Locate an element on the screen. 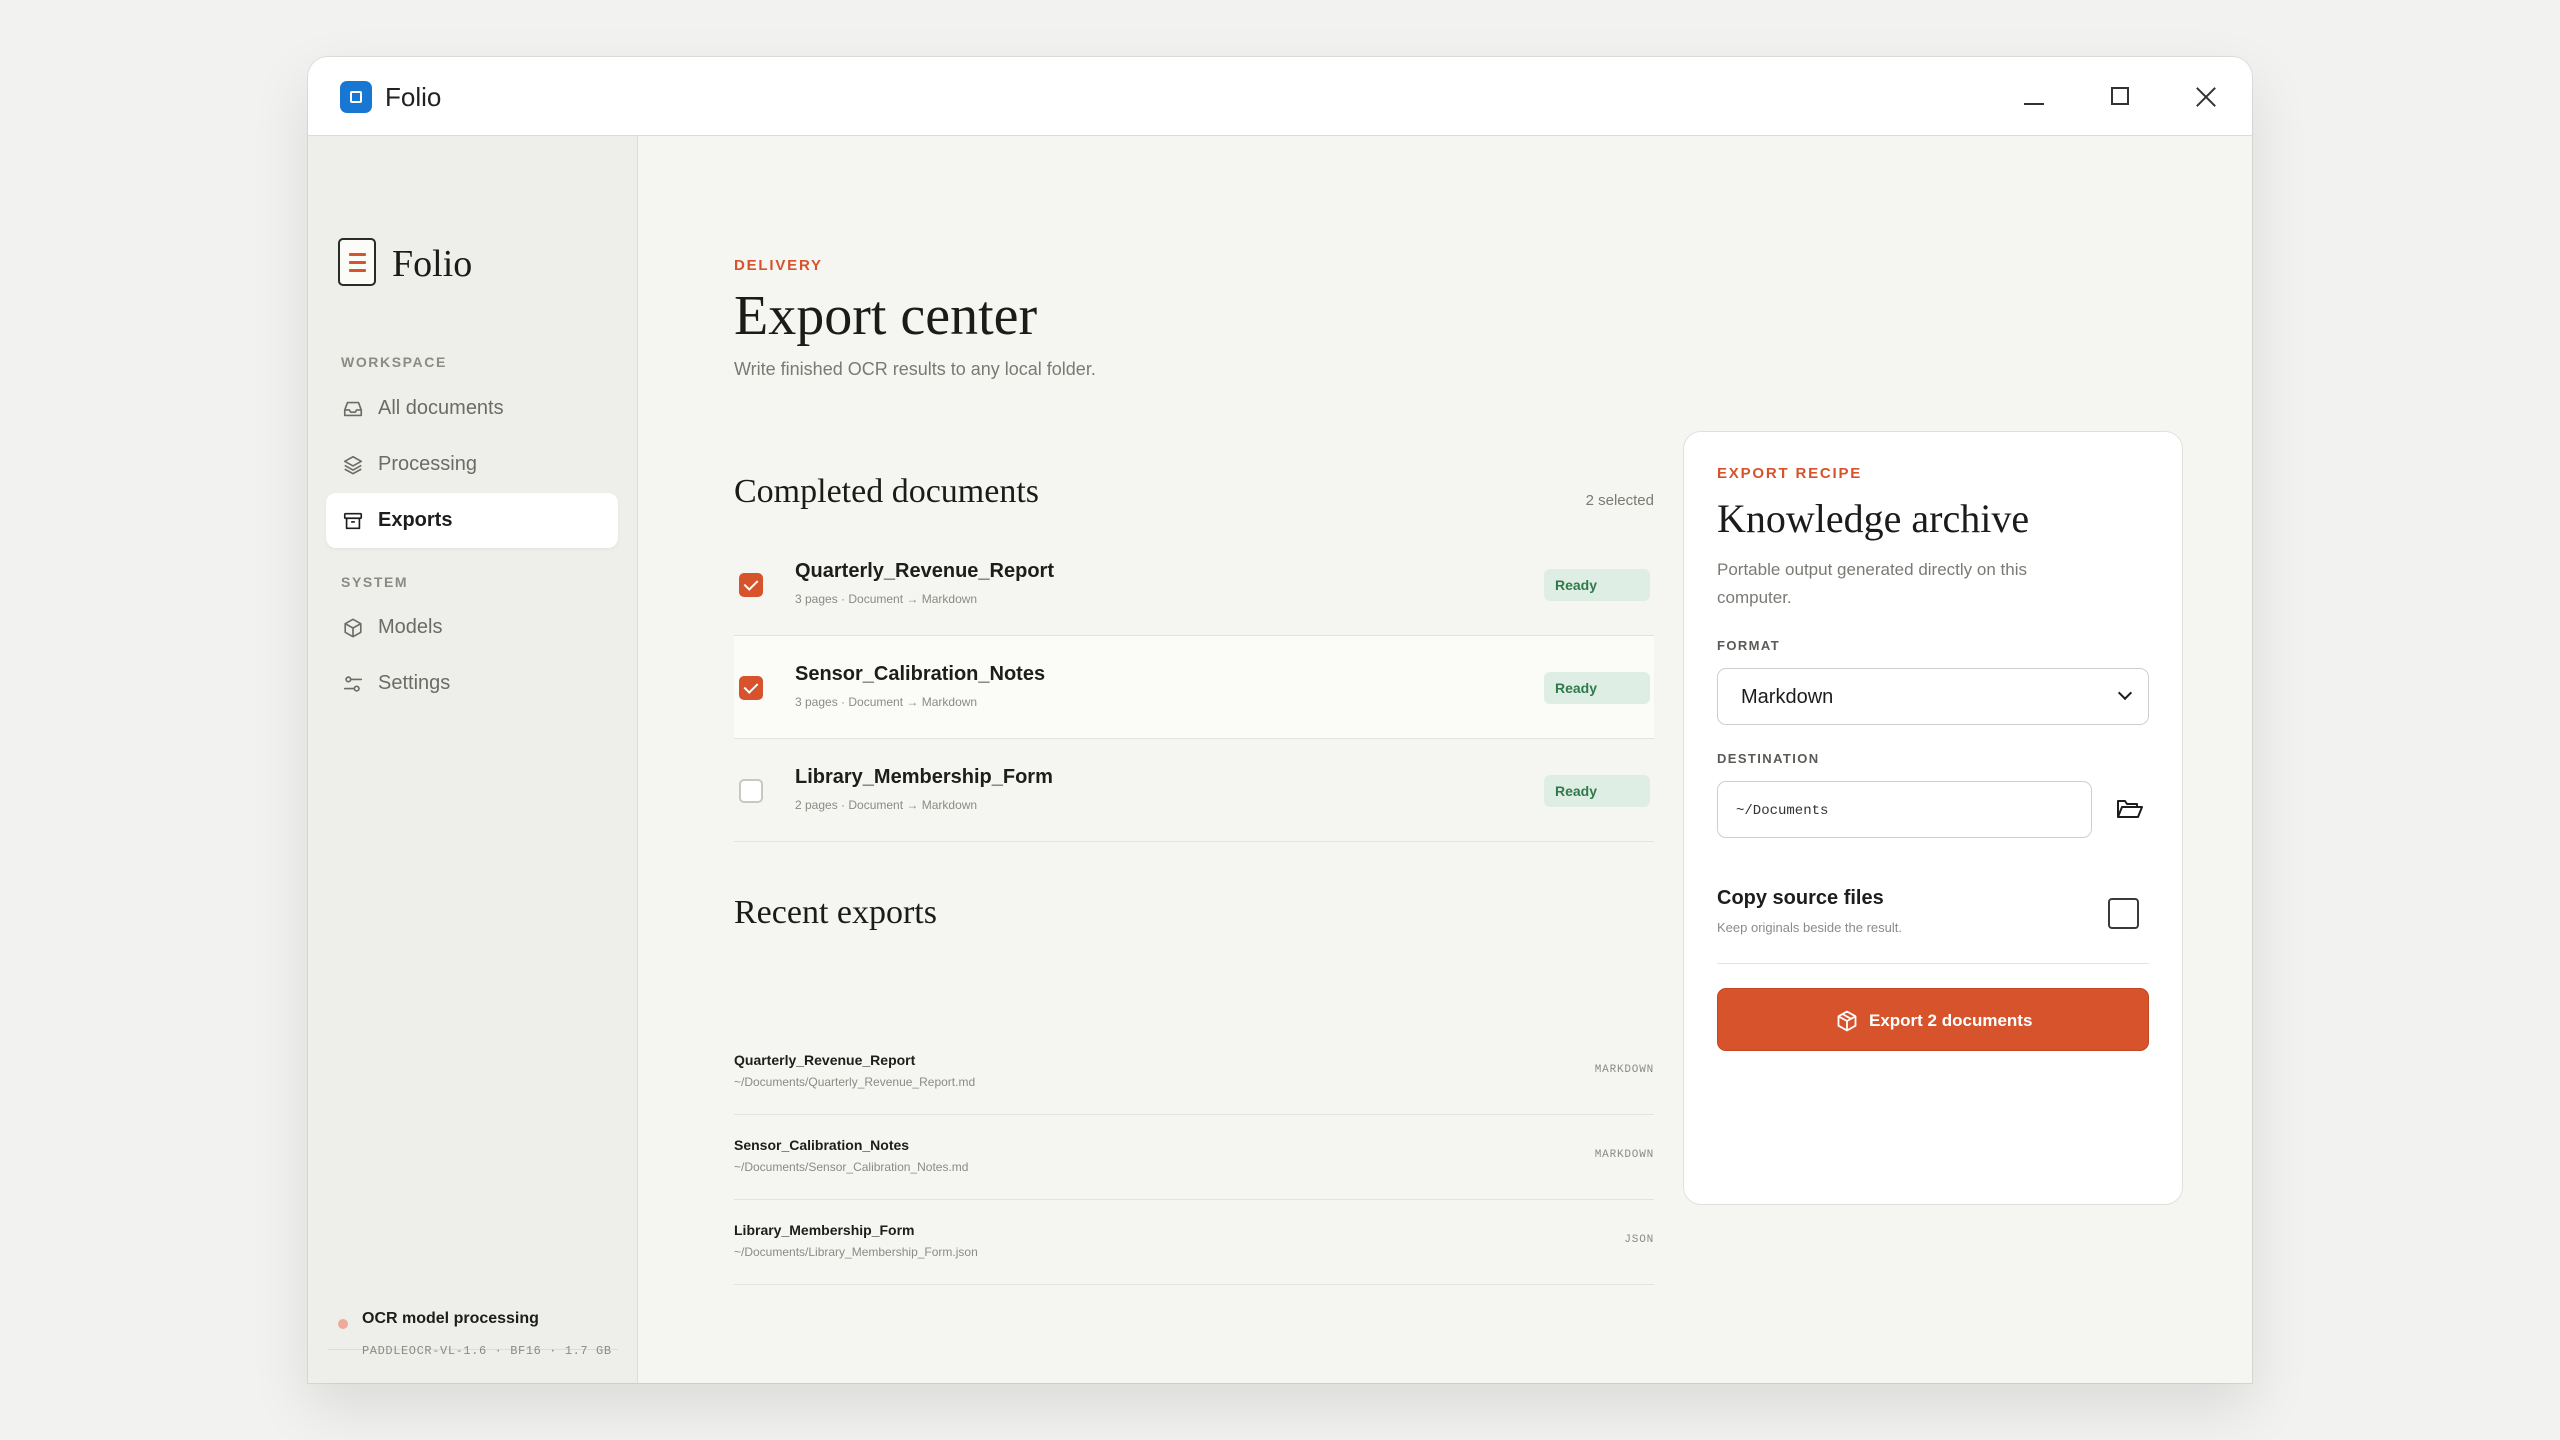 The image size is (2560, 1440). format-selected-value: Markdown is located at coordinates (1787, 697).